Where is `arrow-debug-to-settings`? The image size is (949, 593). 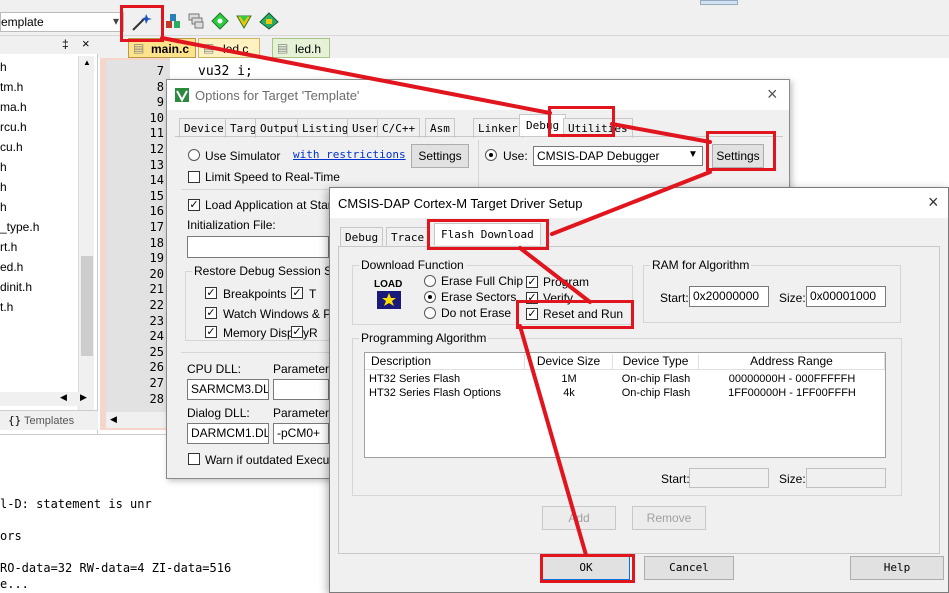
arrow-debug-to-settings is located at coordinates (661, 133).